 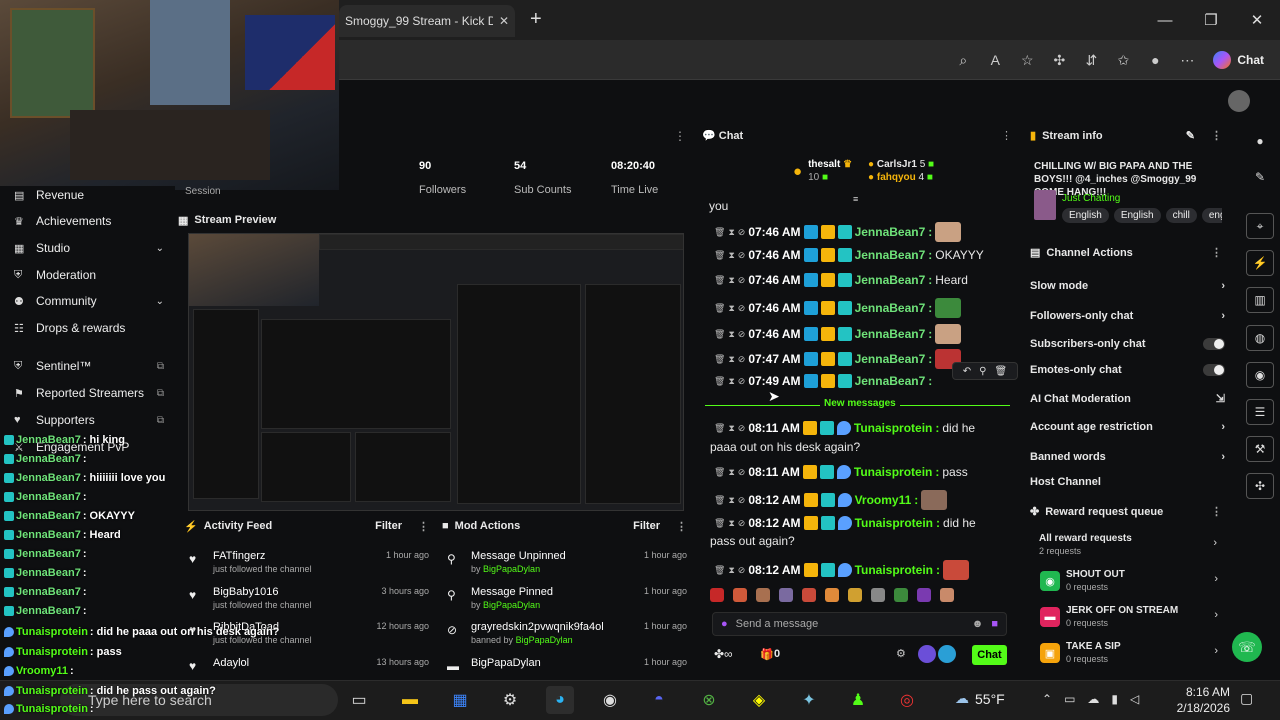 What do you see at coordinates (1127, 344) in the screenshot?
I see `subscribers-only-row: Subscribers-only chat` at bounding box center [1127, 344].